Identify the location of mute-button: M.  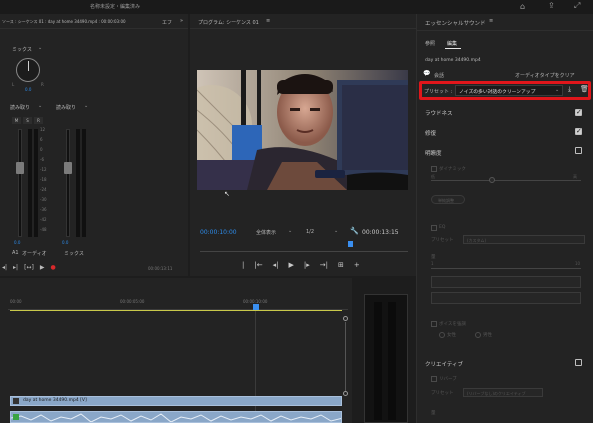
(16, 120).